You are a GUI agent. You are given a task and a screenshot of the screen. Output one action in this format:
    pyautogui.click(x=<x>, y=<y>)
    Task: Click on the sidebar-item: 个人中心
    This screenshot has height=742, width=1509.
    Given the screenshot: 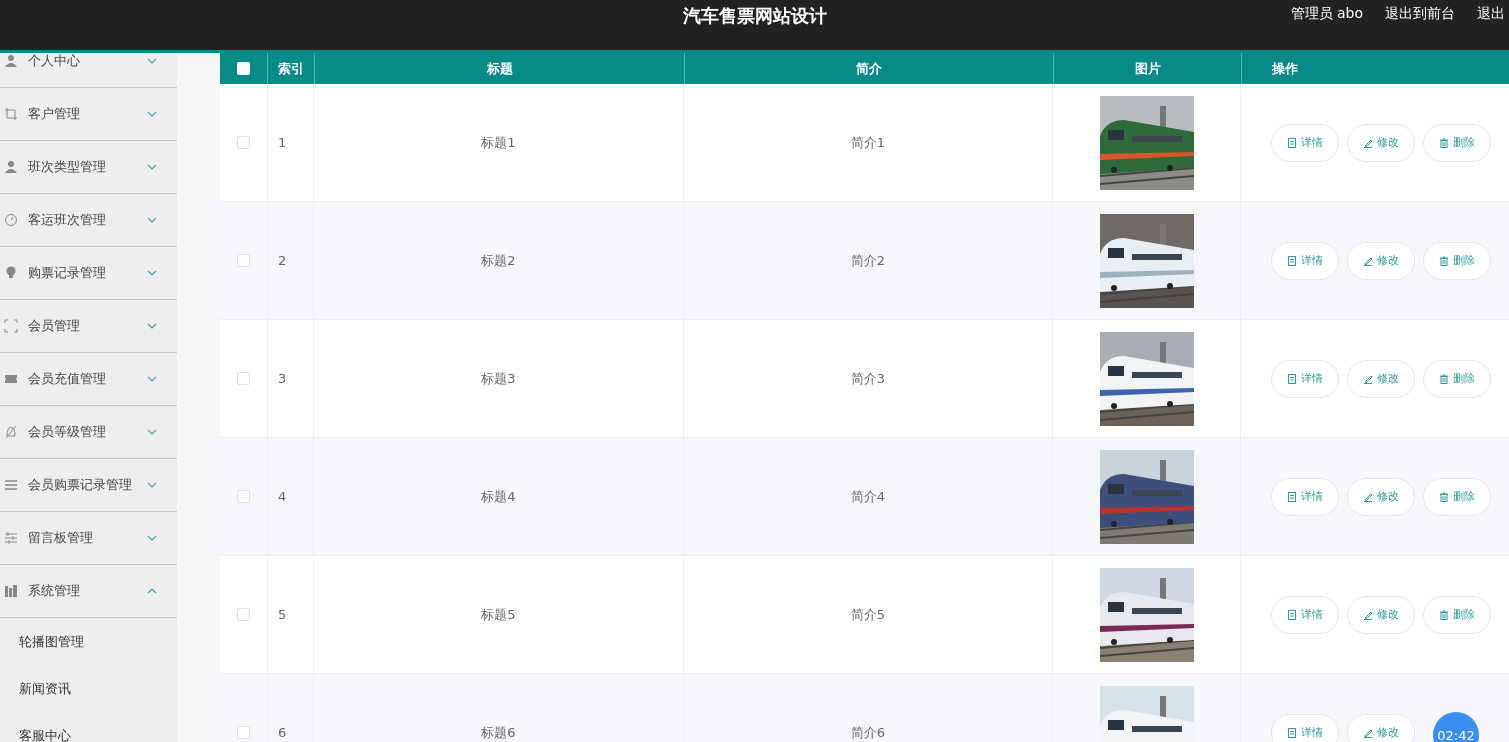 What is the action you would take?
    pyautogui.click(x=88, y=70)
    